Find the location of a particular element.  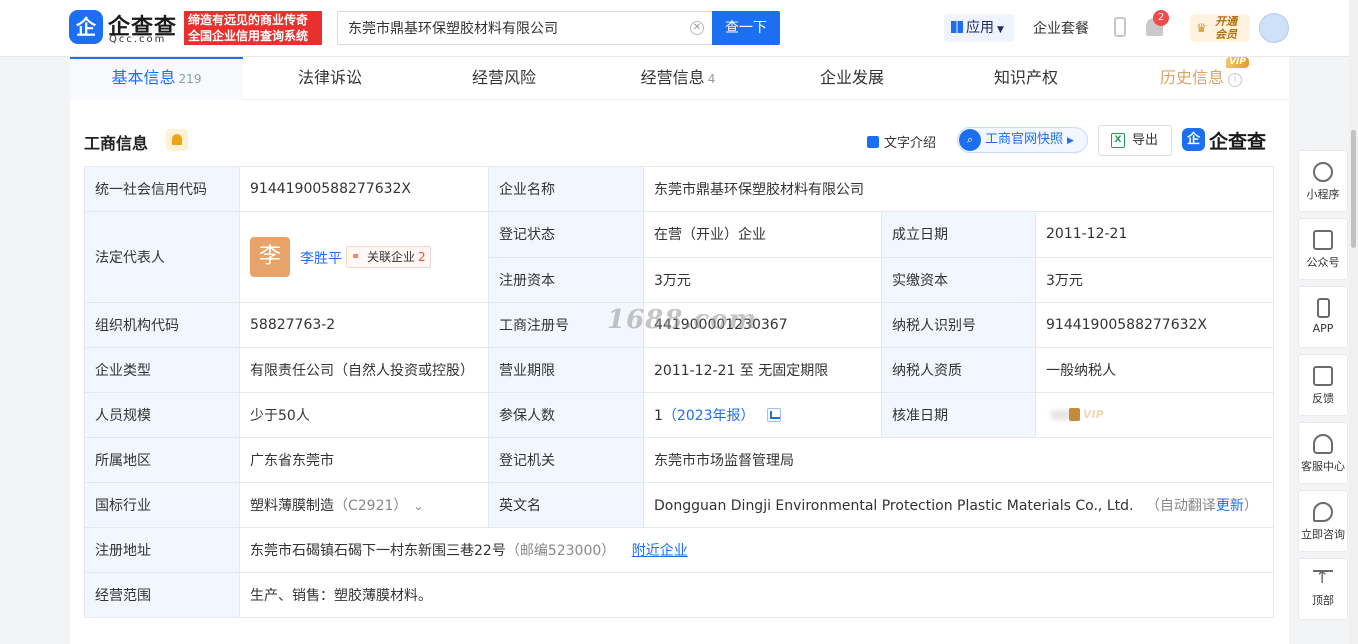

float-label: 顶部 is located at coordinates (1323, 600).